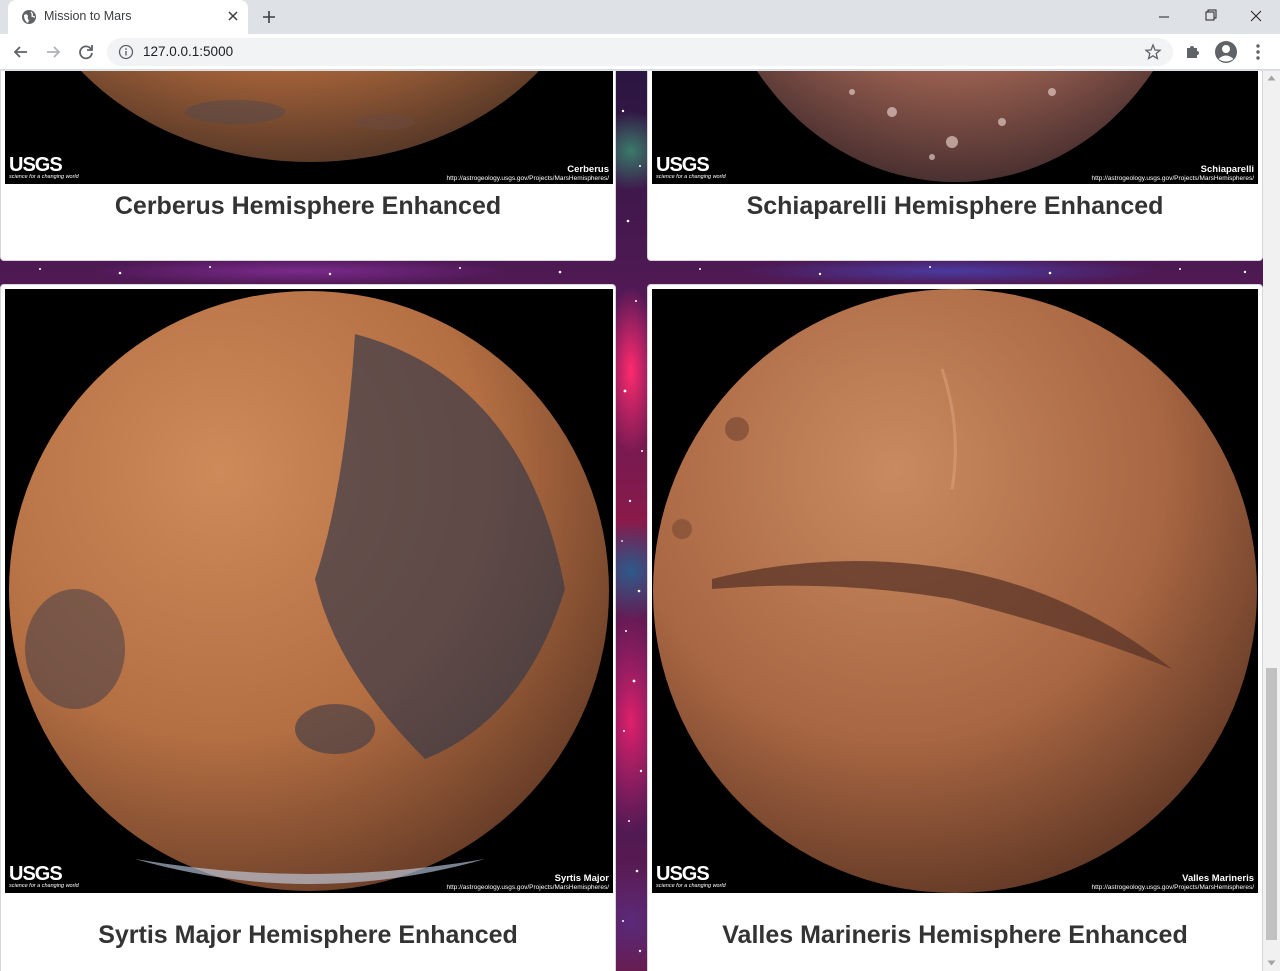  I want to click on plus-icon, so click(269, 17).